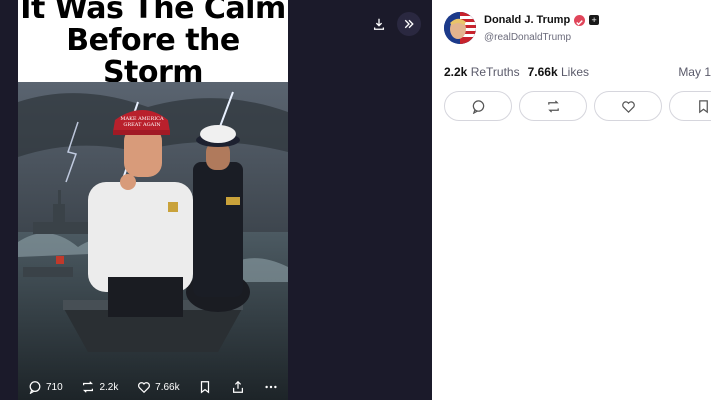 The height and width of the screenshot is (400, 711). I want to click on image-action-bar: 710 2.2k 7.66k, so click(153, 387).